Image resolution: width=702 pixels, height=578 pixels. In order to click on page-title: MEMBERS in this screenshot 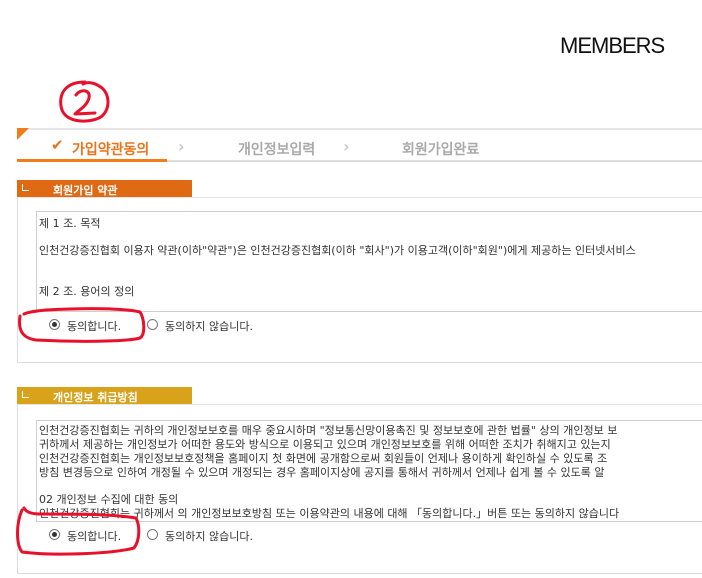, I will do `click(612, 45)`.